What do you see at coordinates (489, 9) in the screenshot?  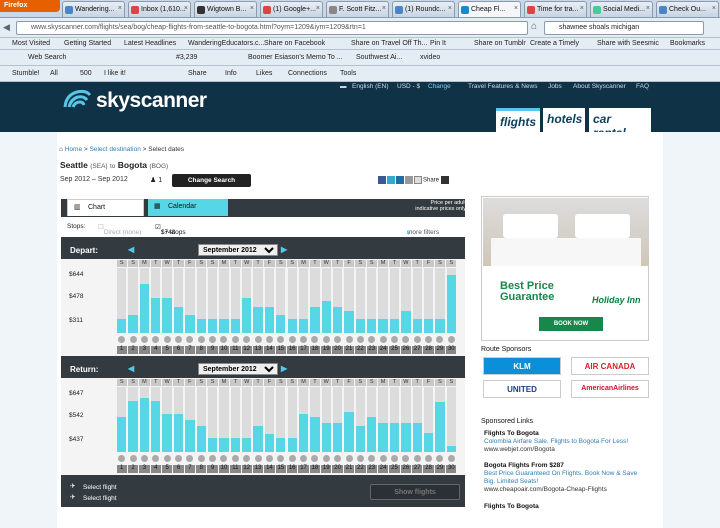 I see `browser-tab: Cheap Fl... ×` at bounding box center [489, 9].